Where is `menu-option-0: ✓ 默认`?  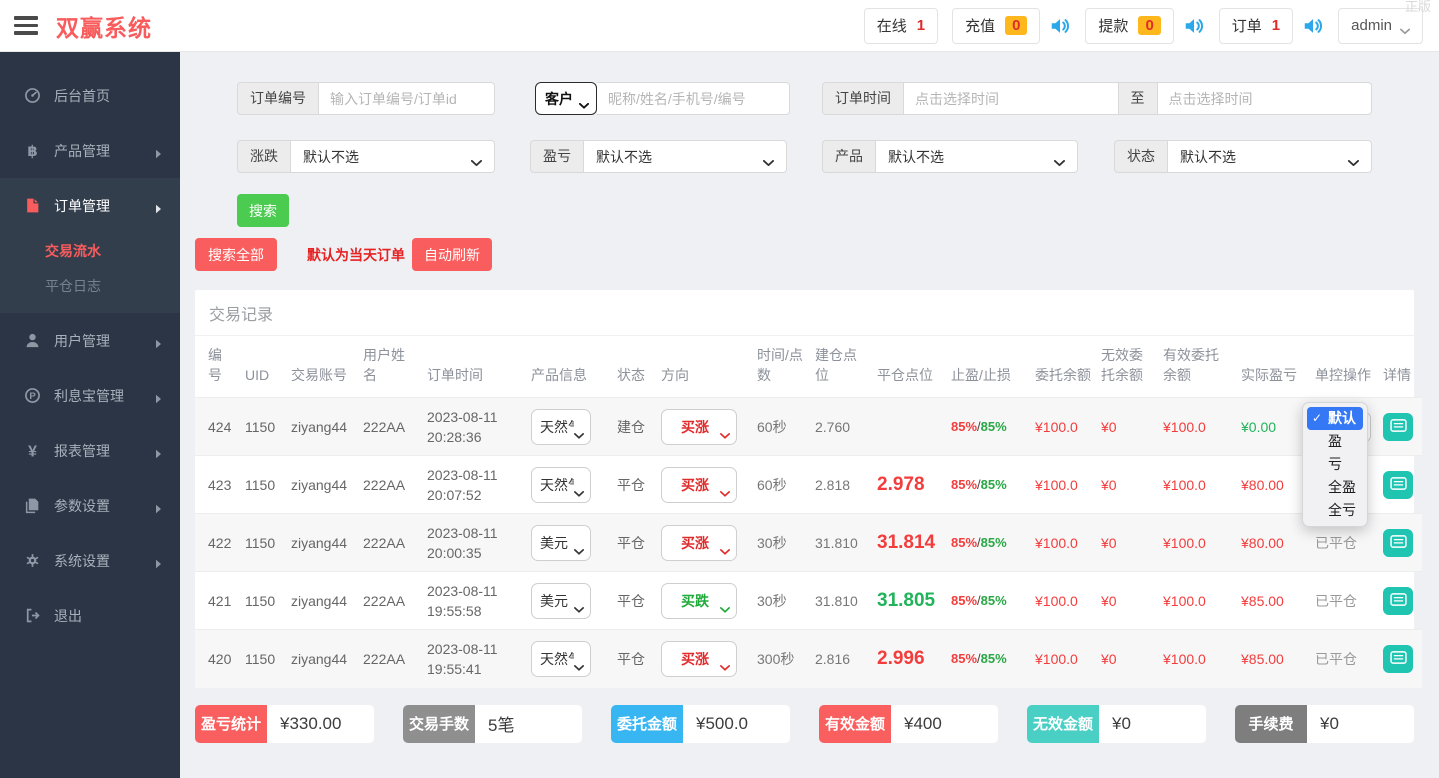 menu-option-0: ✓ 默认 is located at coordinates (1335, 418).